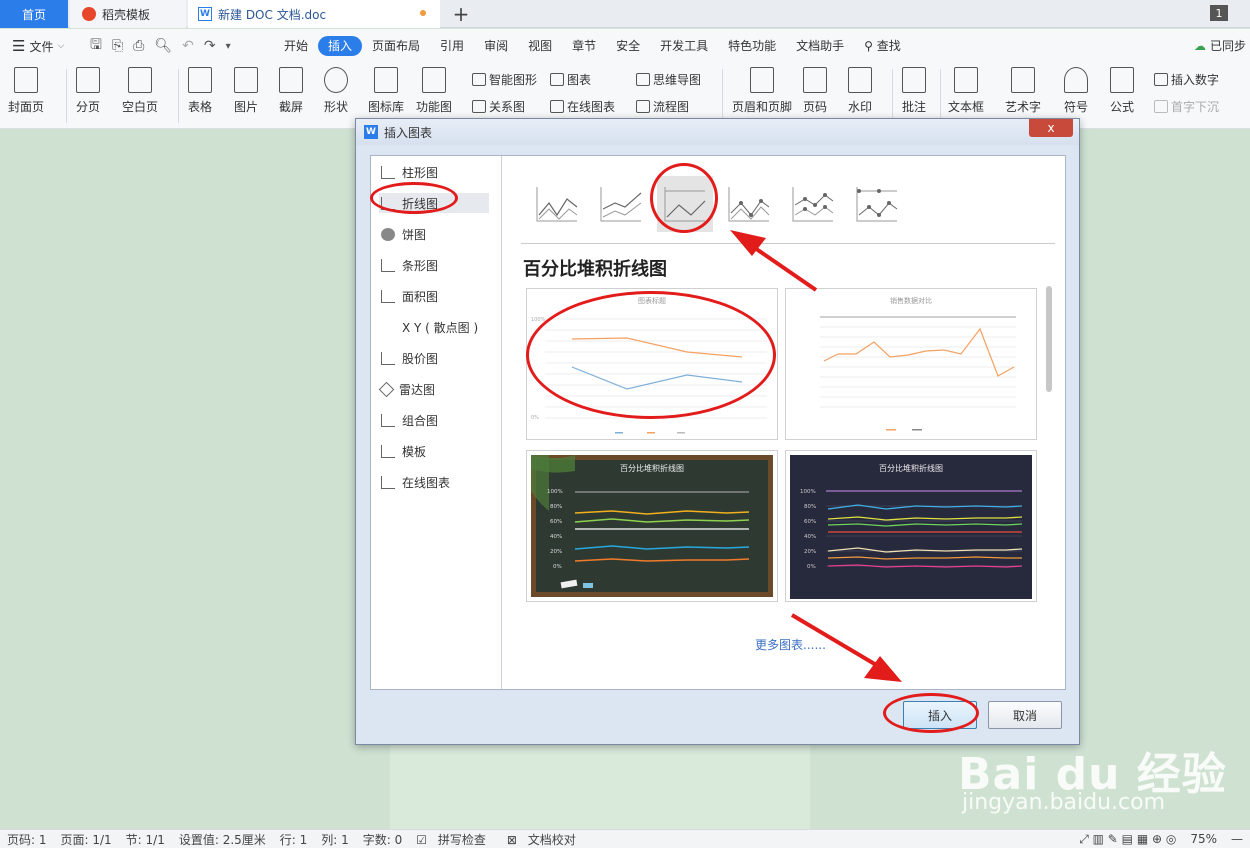 This screenshot has height=848, width=1250. What do you see at coordinates (383, 839) in the screenshot?
I see `status-word-count: 字数: 0` at bounding box center [383, 839].